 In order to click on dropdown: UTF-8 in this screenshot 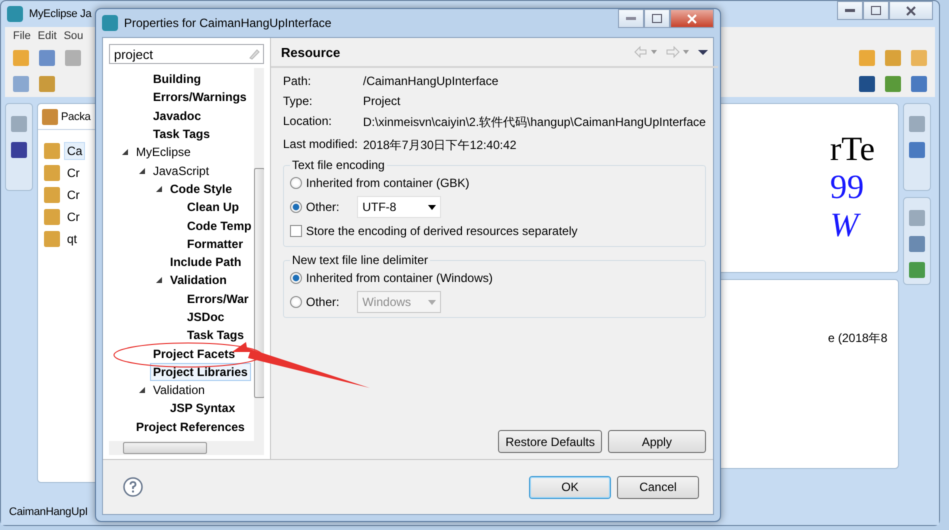, I will do `click(399, 207)`.